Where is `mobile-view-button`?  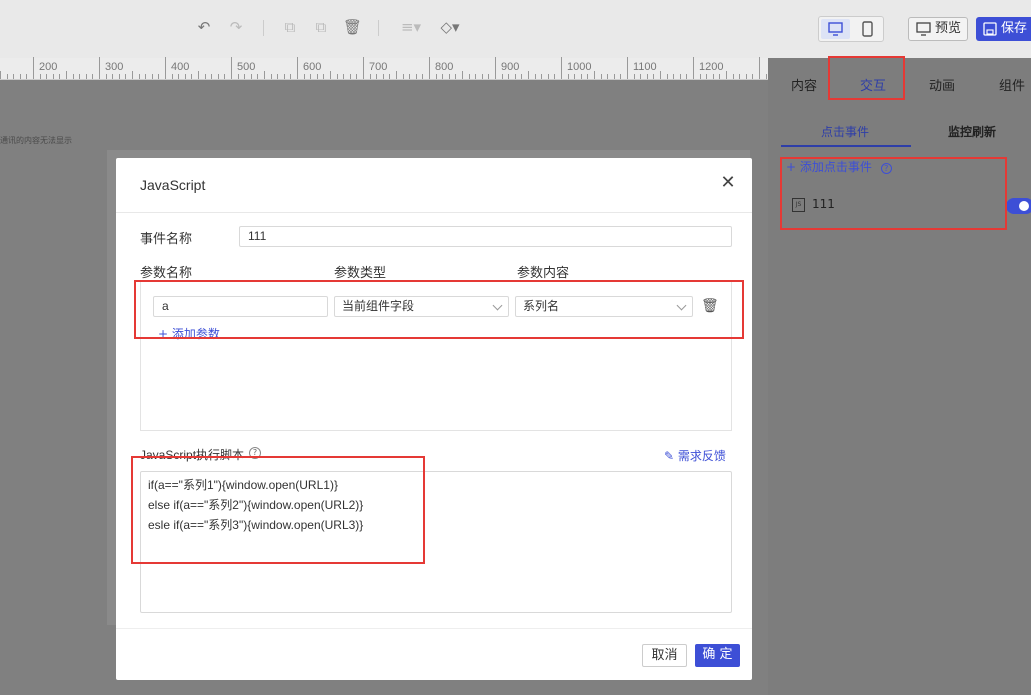
mobile-view-button is located at coordinates (867, 29).